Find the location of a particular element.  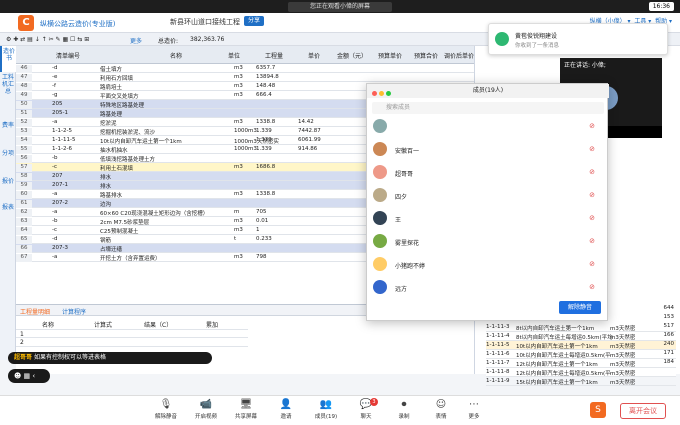

grid-cell-price: 6061.99 is located at coordinates (318, 140).